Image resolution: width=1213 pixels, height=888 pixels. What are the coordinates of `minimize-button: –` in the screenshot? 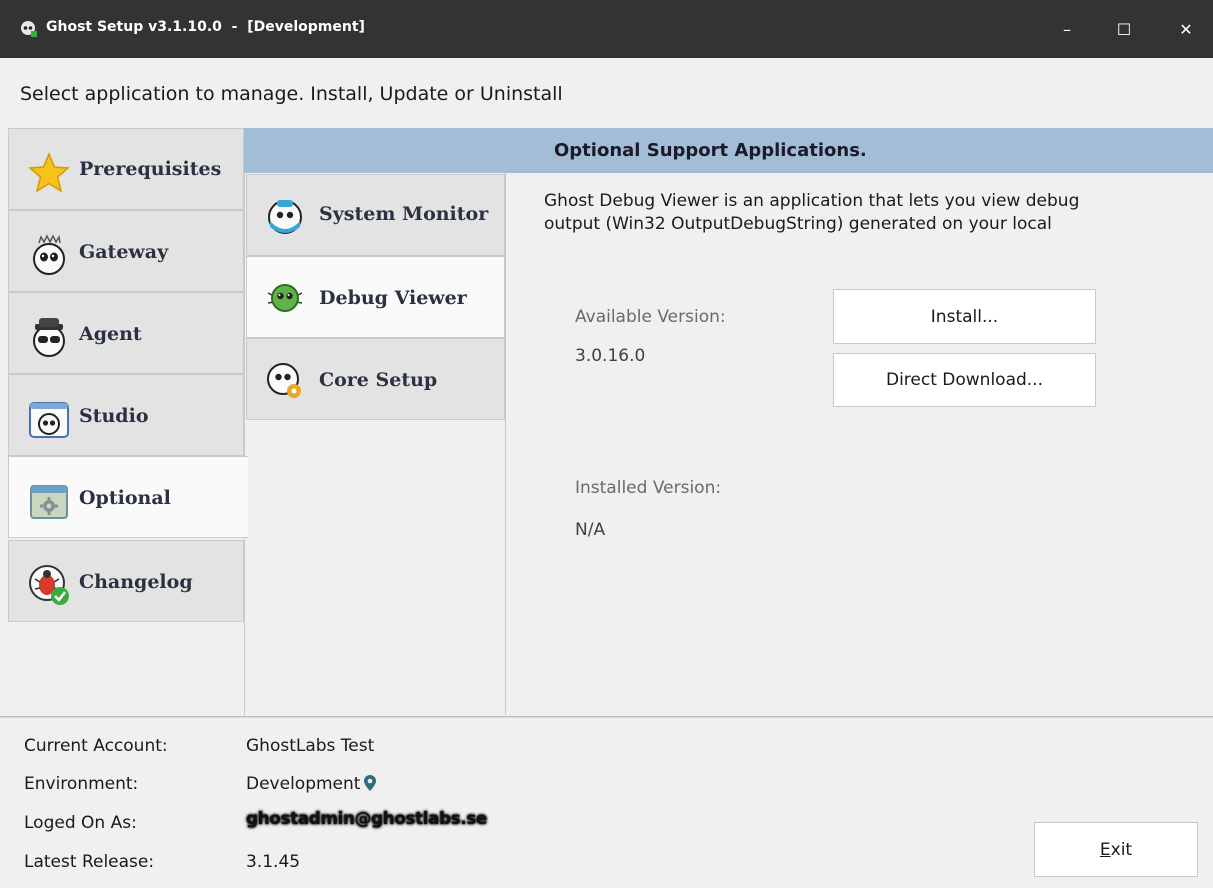 It's located at (1067, 29).